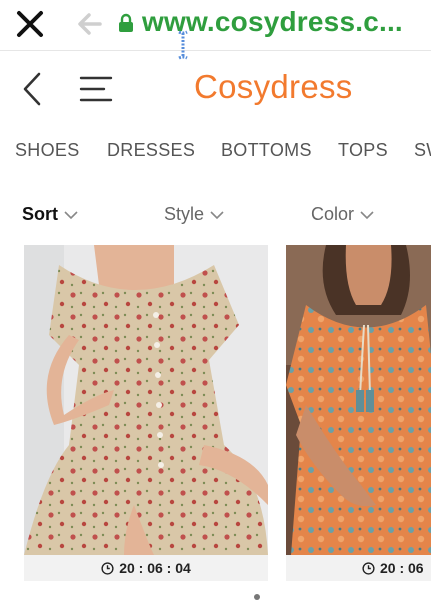 This screenshot has height=600, width=431. Describe the element at coordinates (257, 597) in the screenshot. I see `pagination-dot` at that location.